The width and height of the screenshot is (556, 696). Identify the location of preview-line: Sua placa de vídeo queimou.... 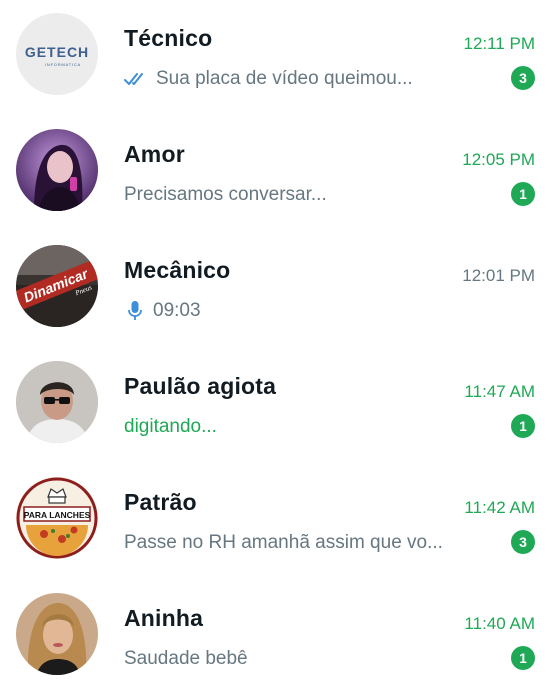
(310, 79).